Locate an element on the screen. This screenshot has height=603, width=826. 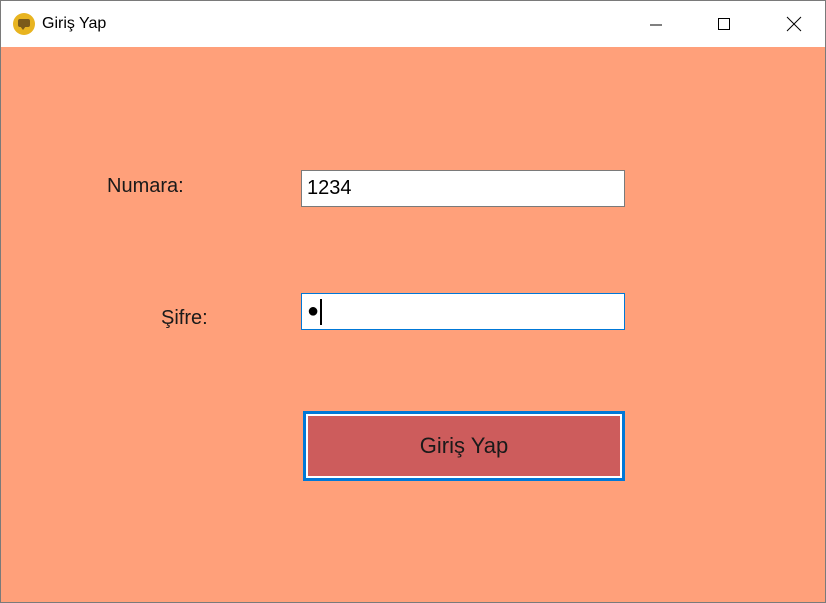
login-button: Giriş Yap is located at coordinates (464, 446).